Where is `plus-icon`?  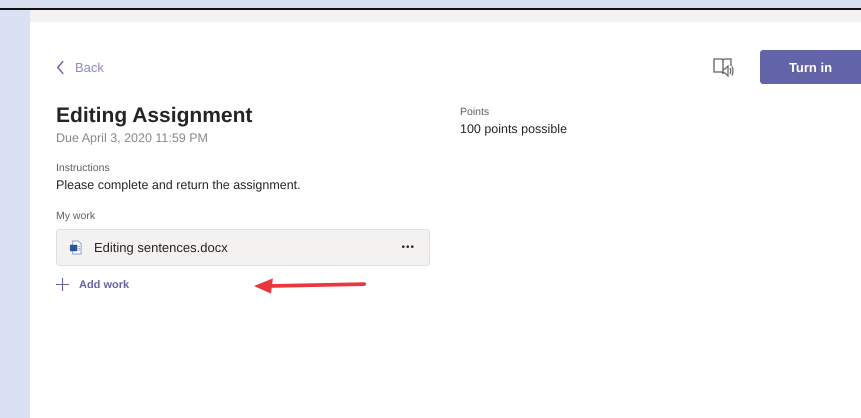 plus-icon is located at coordinates (62, 284).